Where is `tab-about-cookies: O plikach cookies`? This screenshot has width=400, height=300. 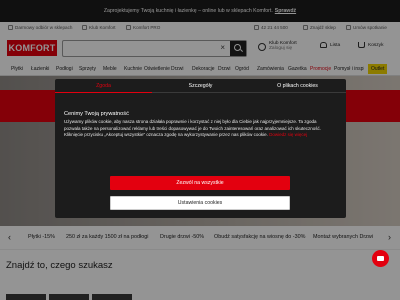 tab-about-cookies: O plikach cookies is located at coordinates (297, 86).